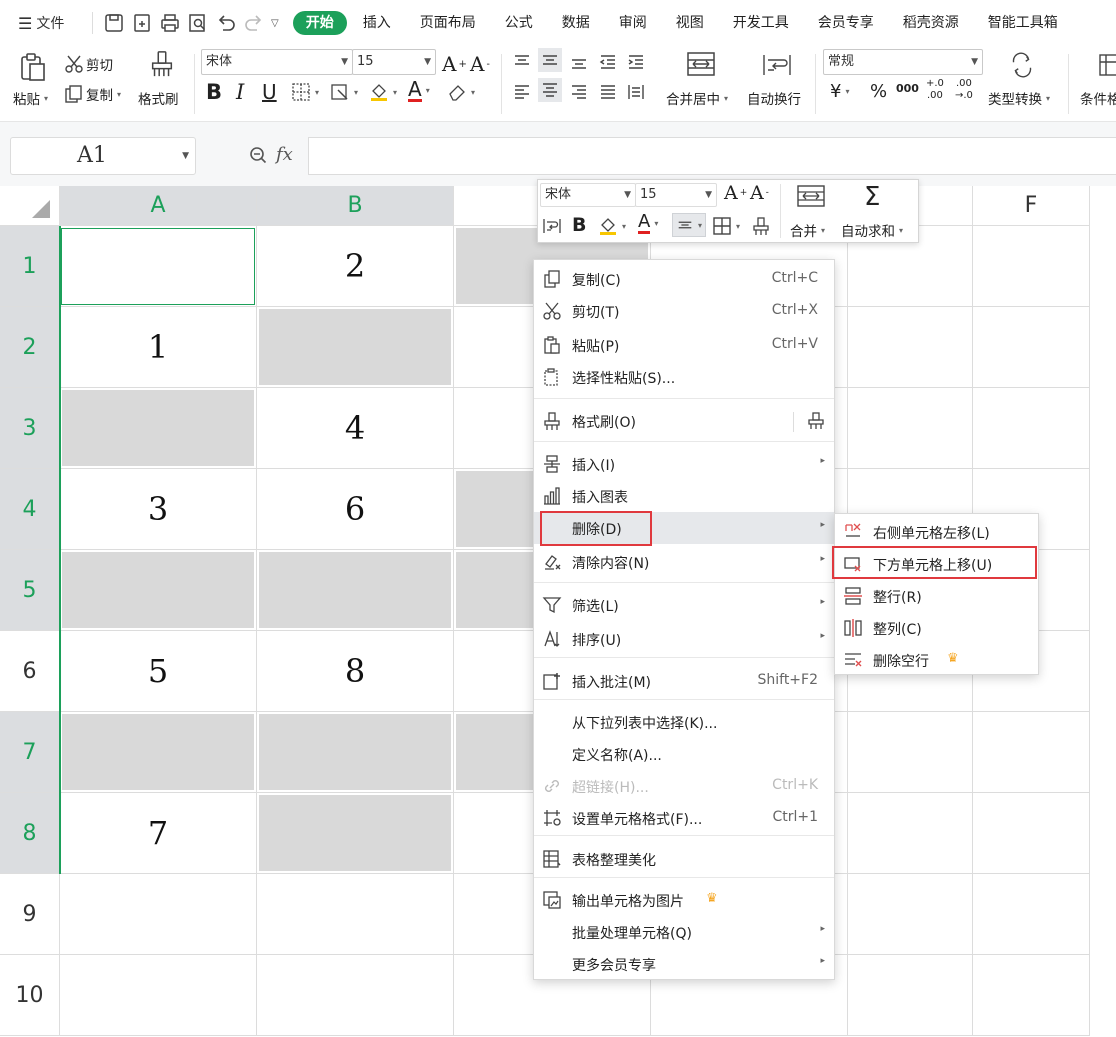 This screenshot has width=1116, height=1037. I want to click on tab-9: 稻壳资源, so click(931, 23).